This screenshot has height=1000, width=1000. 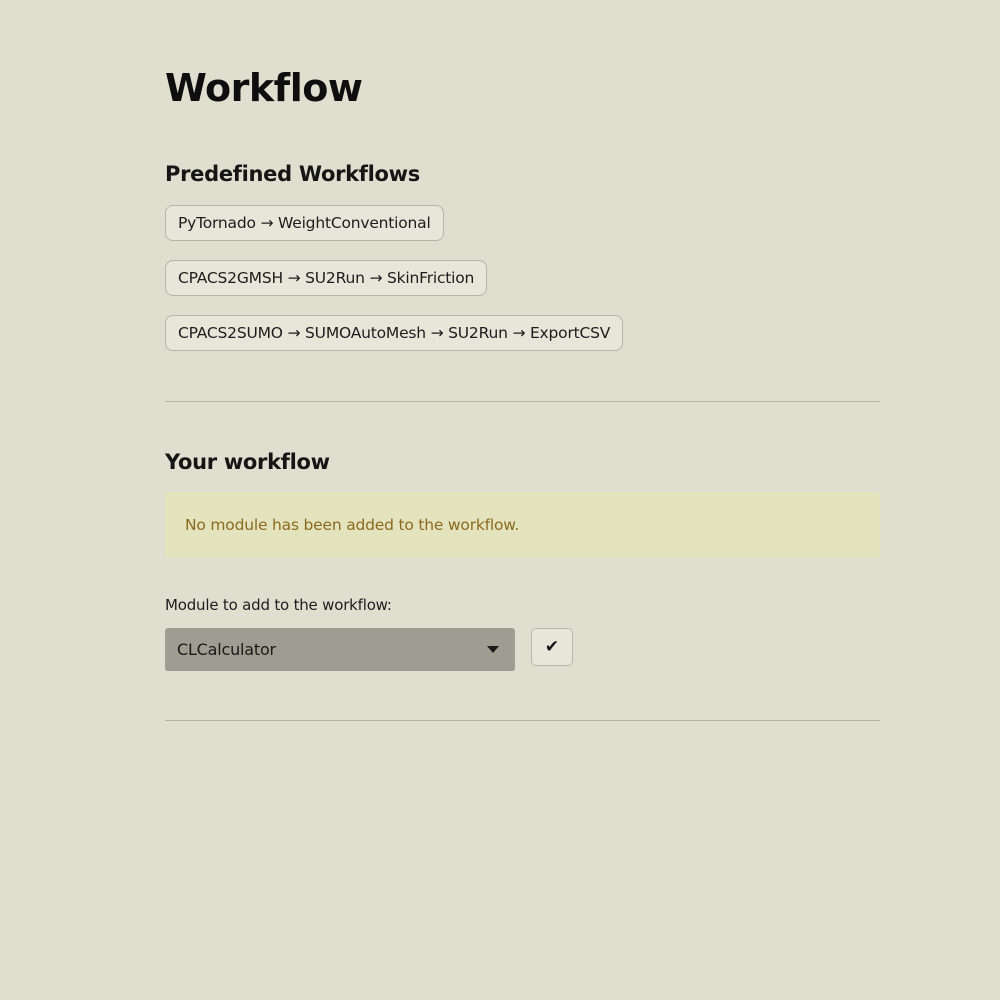 I want to click on predefined-workflow-button-cpacs2gmsh: CPACS2GMSH → SU2Run → SkinFriction, so click(x=326, y=278).